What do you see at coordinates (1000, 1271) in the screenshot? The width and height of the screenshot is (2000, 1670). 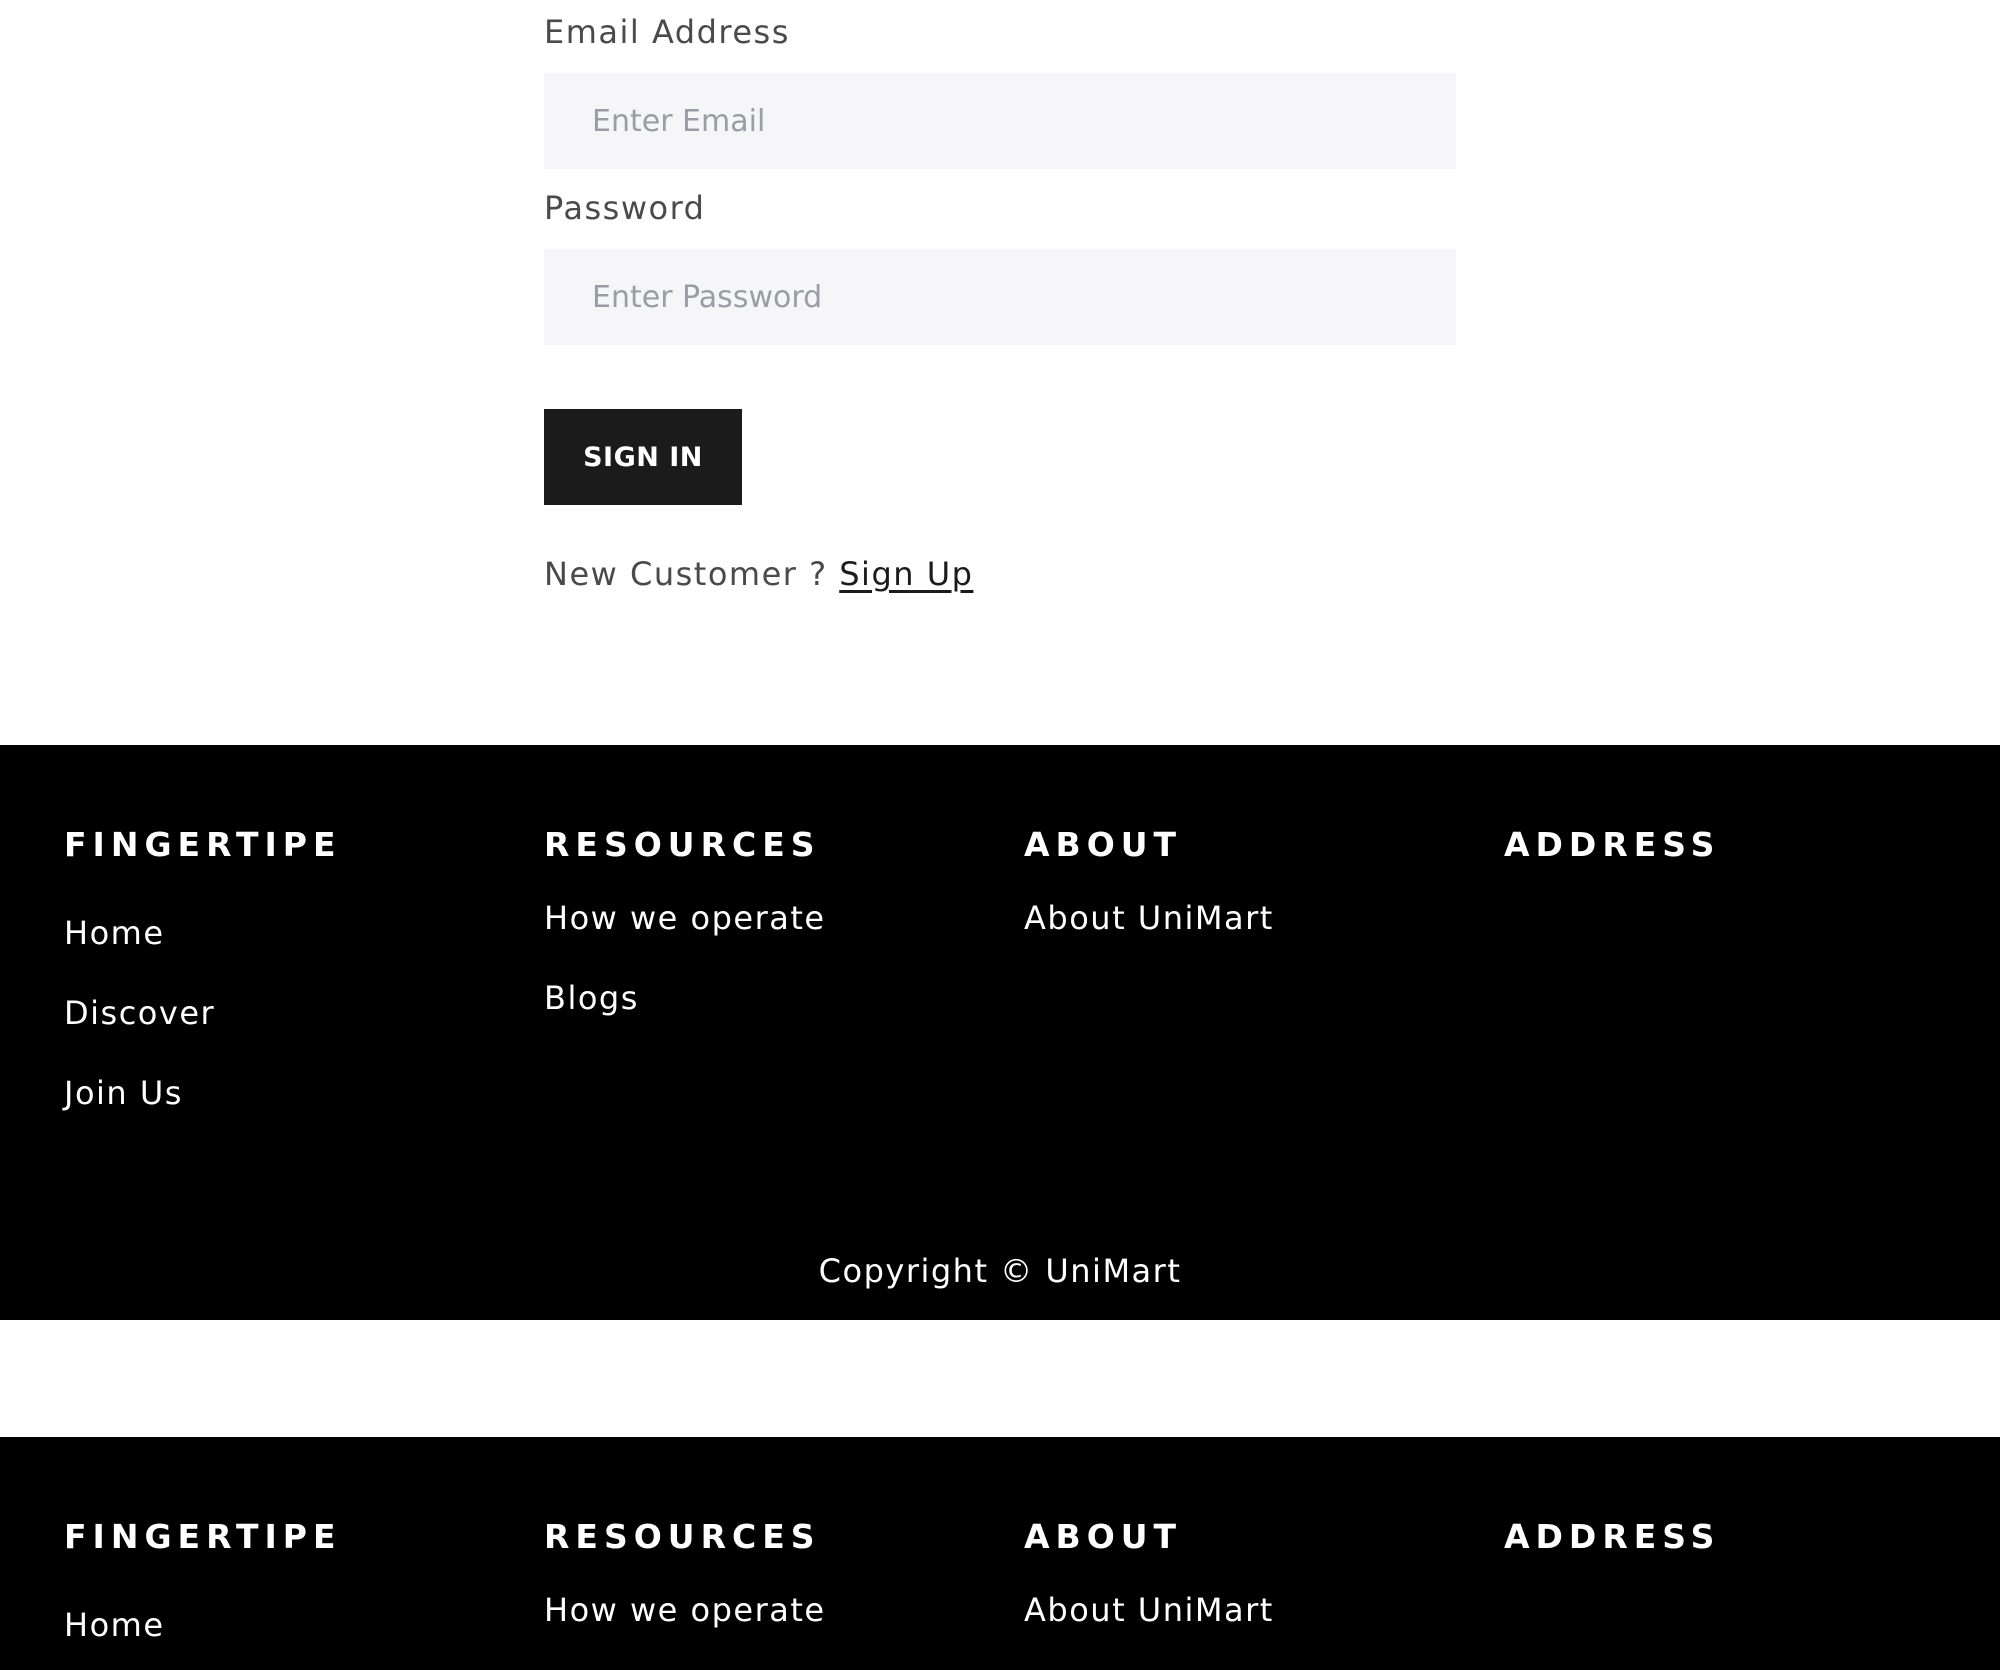 I see `copyright-text: Copyright © UniMart` at bounding box center [1000, 1271].